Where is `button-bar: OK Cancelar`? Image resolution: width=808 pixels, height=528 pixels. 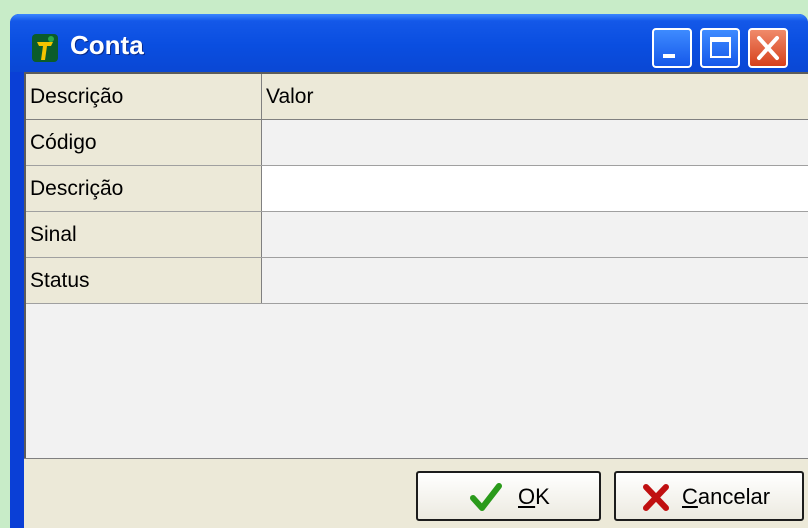 button-bar: OK Cancelar is located at coordinates (416, 493).